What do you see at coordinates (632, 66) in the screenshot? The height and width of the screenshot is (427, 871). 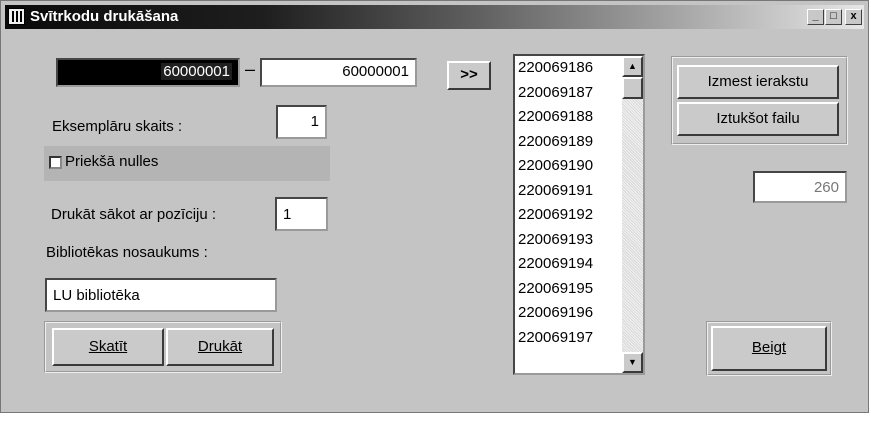 I see `scroll-up-arrow-icon: ▲` at bounding box center [632, 66].